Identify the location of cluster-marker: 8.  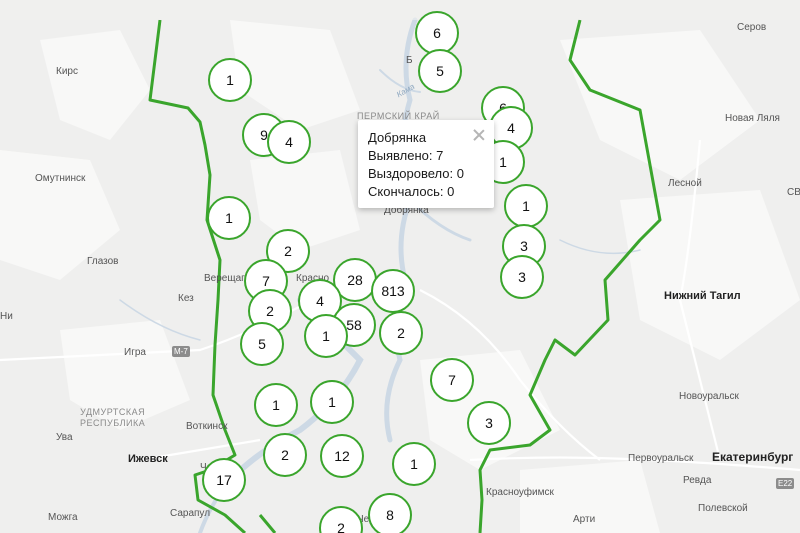
(390, 513).